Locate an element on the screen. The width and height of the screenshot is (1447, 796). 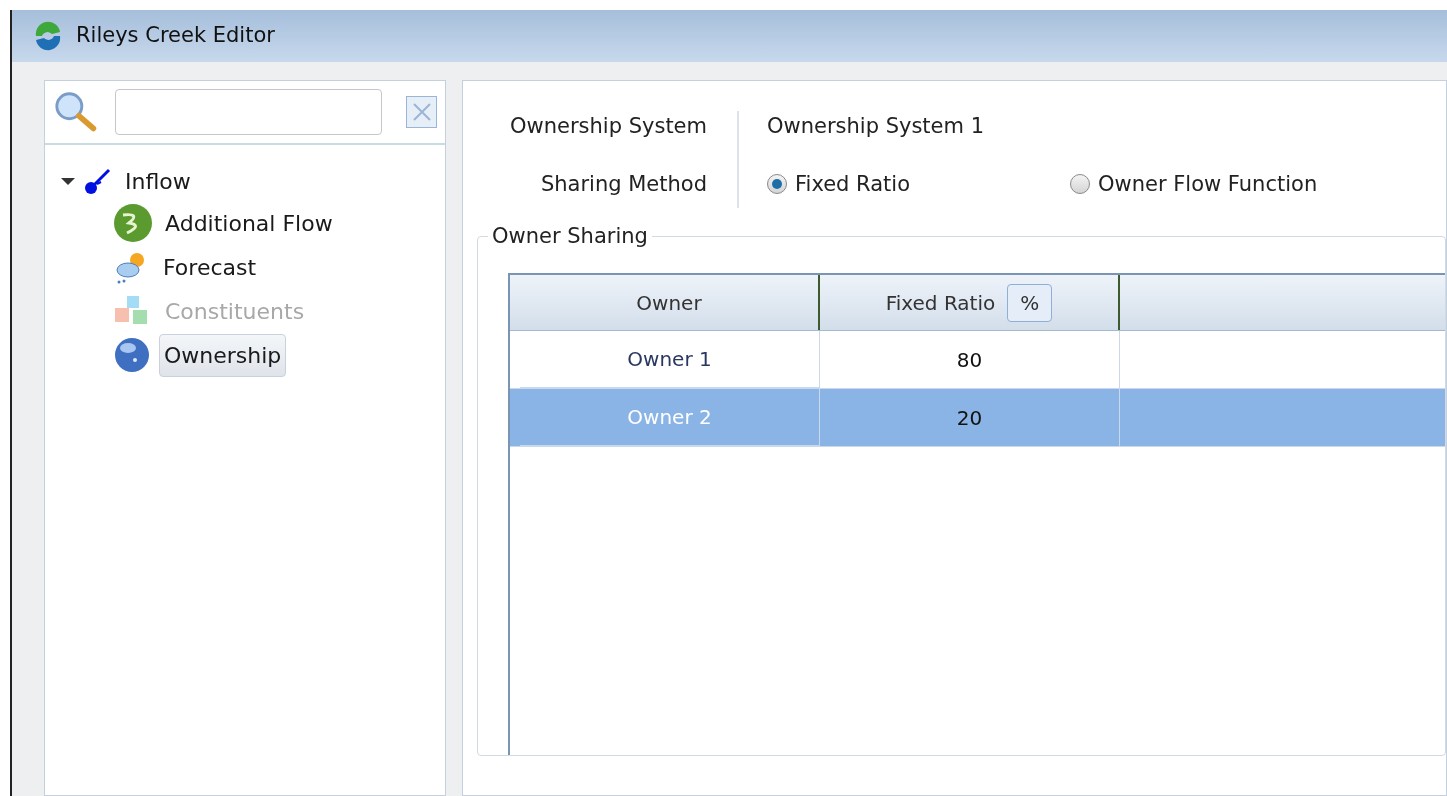
radio-option: Owner Flow Function is located at coordinates (1194, 184).